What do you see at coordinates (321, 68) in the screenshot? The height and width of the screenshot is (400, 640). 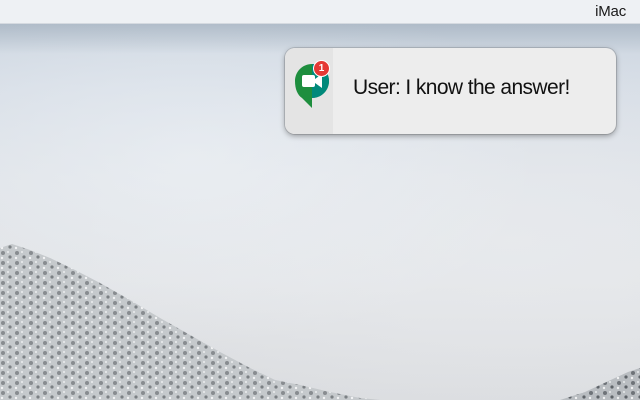 I see `notification-count-badge: 1` at bounding box center [321, 68].